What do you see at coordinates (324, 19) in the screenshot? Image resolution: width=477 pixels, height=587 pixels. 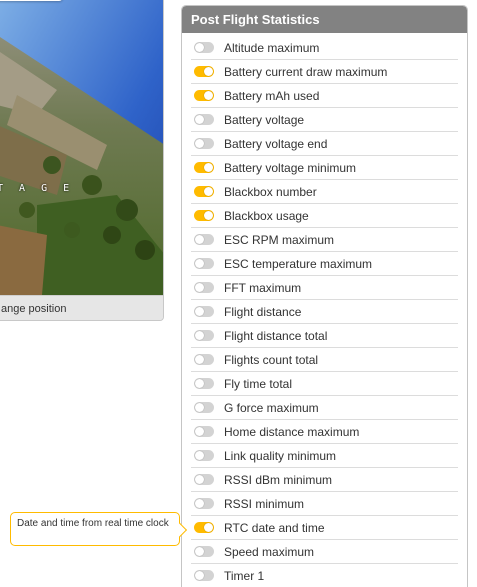 I see `panel-title: Post Flight Statistics` at bounding box center [324, 19].